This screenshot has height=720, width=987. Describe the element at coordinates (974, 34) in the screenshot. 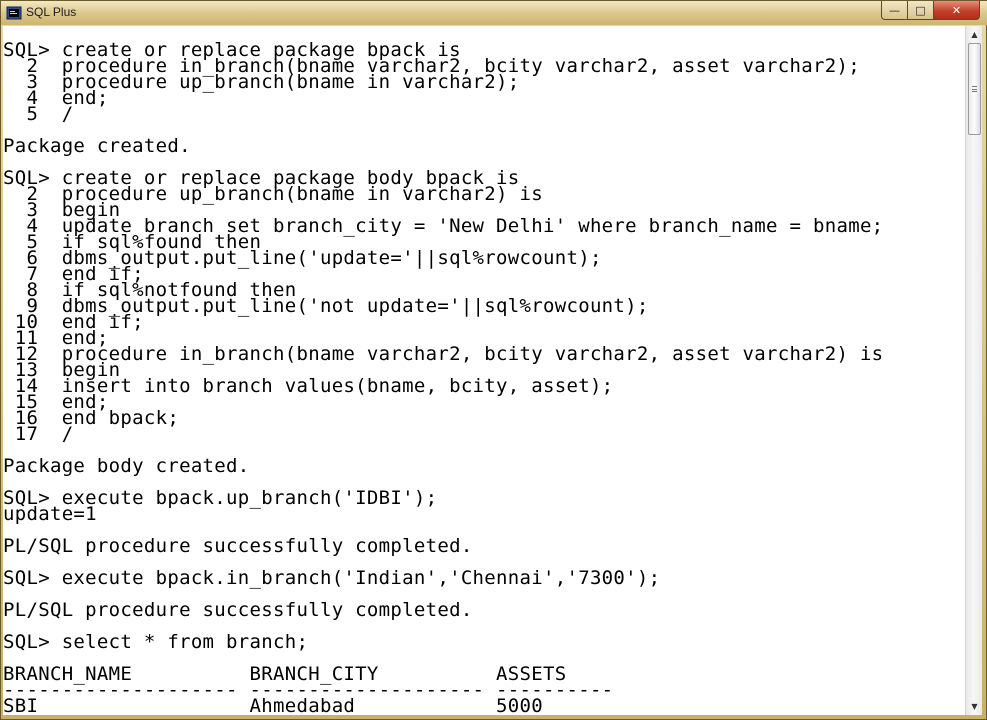

I see `scroll-up-arrow-icon: ▲` at that location.